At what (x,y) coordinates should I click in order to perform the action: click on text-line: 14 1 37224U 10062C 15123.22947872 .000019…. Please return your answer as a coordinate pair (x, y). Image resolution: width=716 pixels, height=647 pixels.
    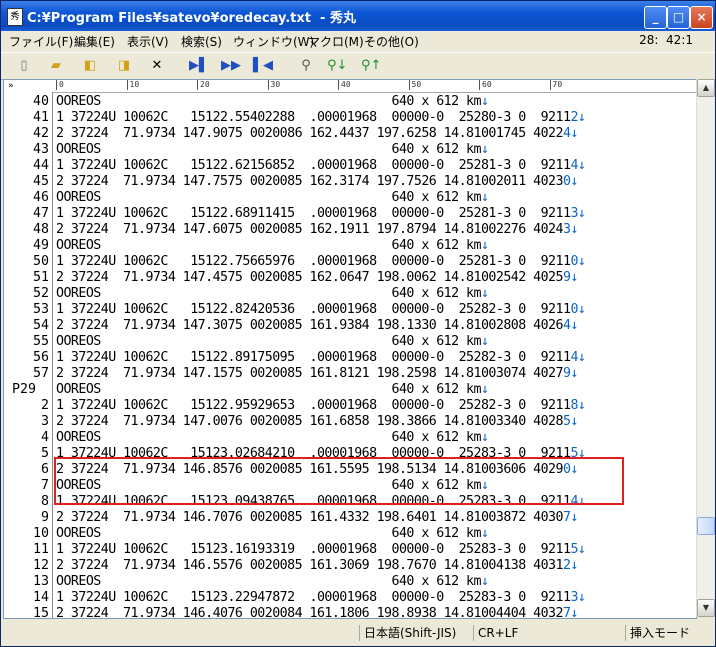
    Looking at the image, I should click on (350, 598).